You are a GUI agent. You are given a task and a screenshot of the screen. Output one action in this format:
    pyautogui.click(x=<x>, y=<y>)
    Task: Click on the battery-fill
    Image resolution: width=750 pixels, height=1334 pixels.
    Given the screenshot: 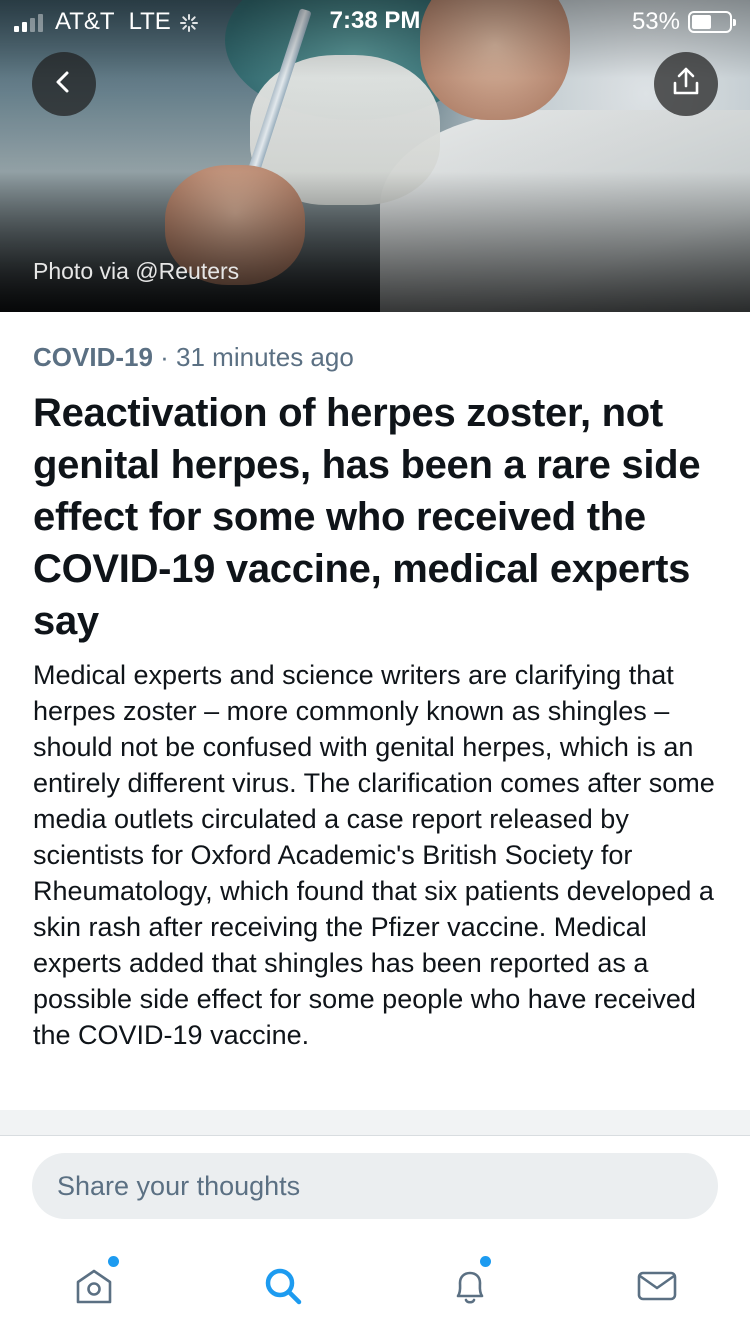 What is the action you would take?
    pyautogui.click(x=702, y=22)
    